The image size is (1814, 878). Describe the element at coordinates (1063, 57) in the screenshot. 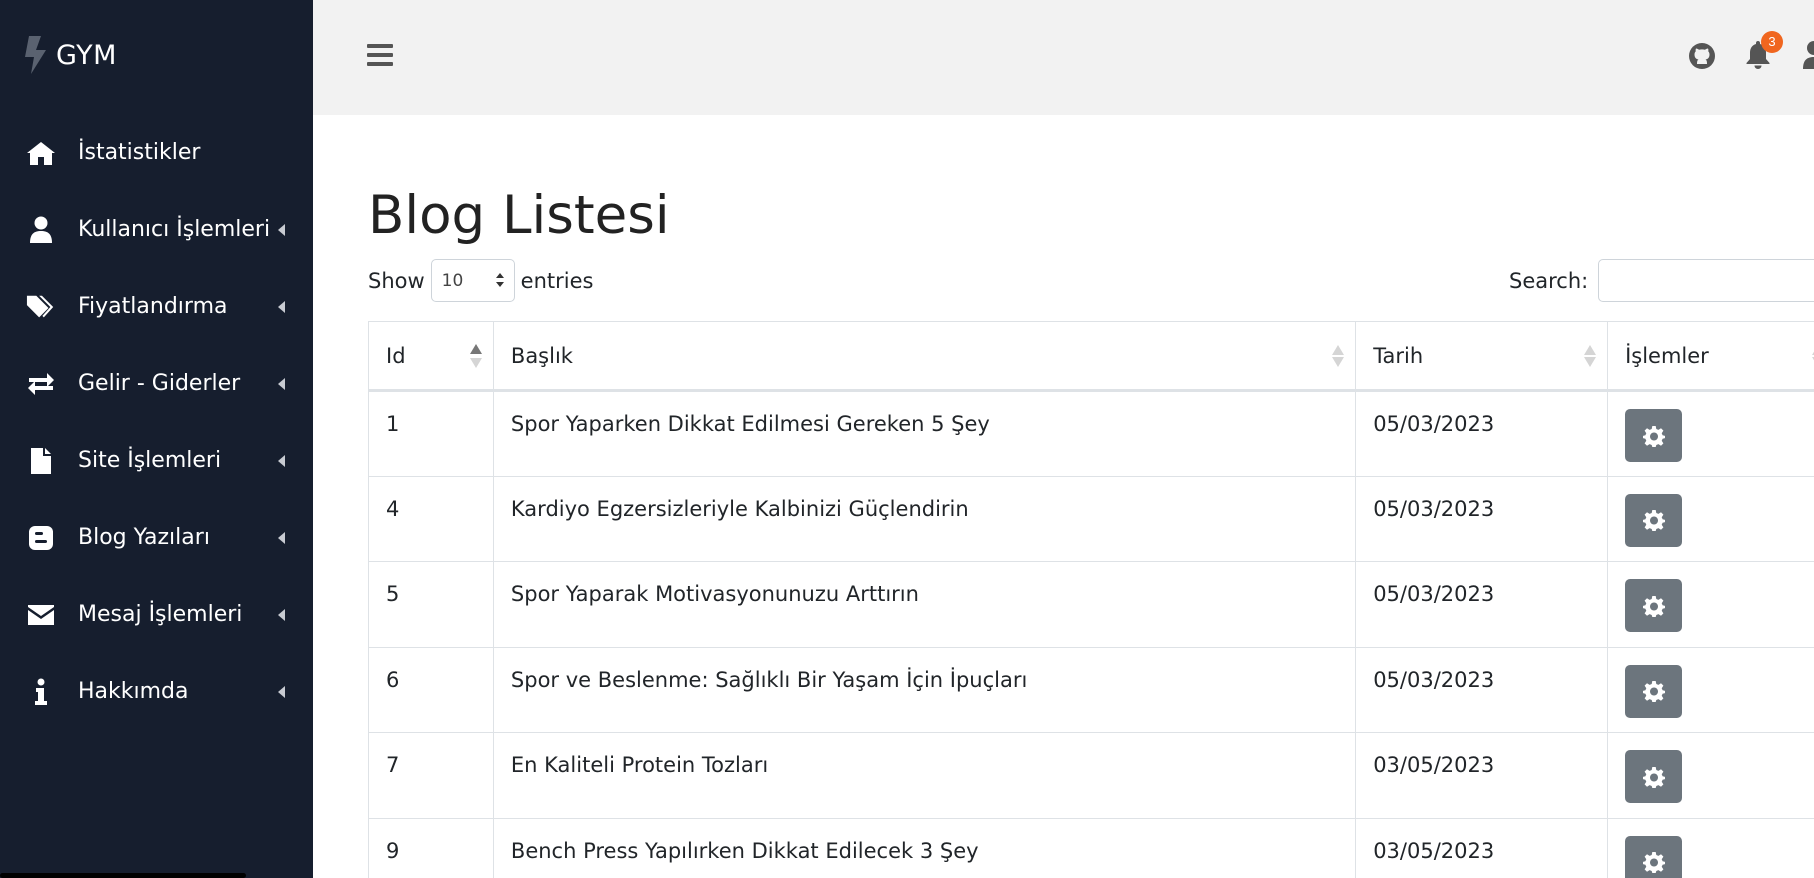

I see `topbar: 3` at that location.